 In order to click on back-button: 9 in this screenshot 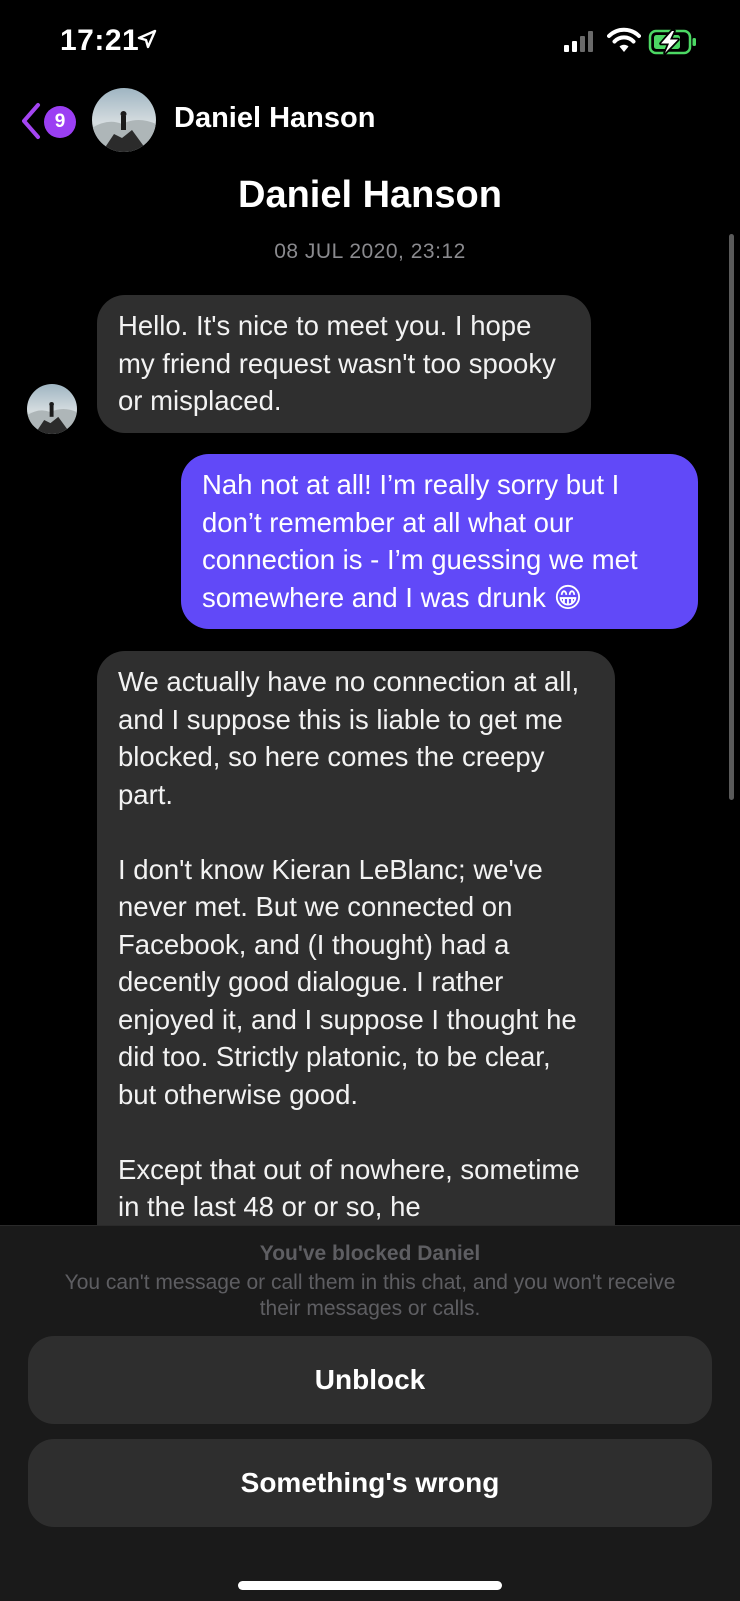, I will do `click(48, 122)`.